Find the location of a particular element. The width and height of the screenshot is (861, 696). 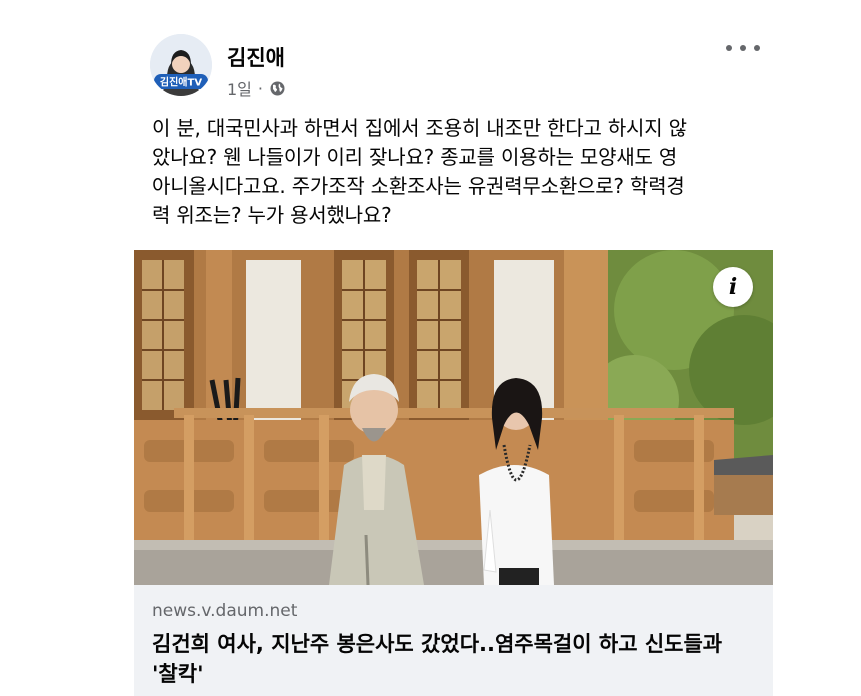

author-name: 김진애 is located at coordinates (256, 57).